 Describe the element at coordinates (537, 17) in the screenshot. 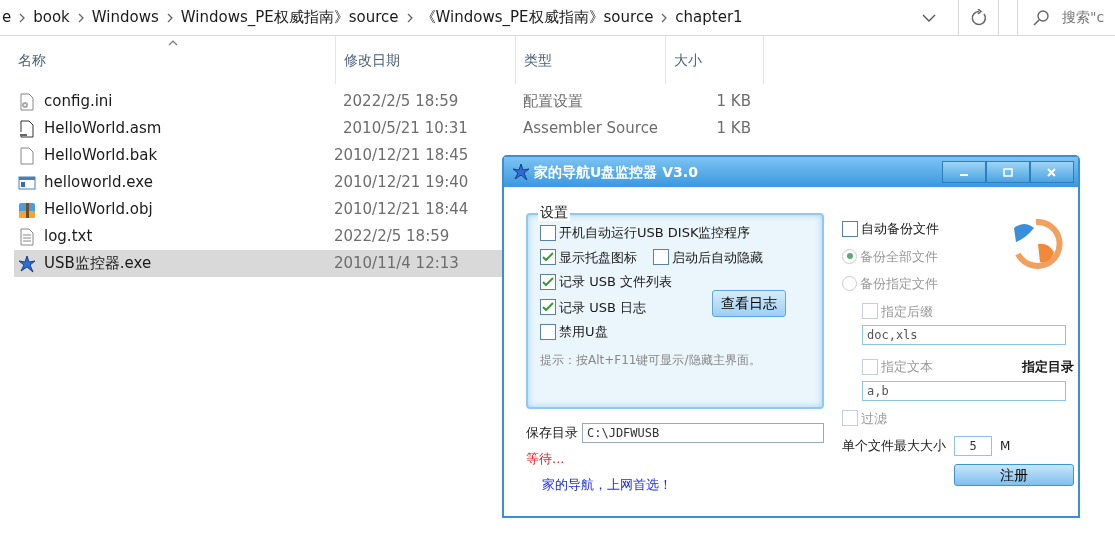

I see `breadcrumb-segment: 《Windows_PE权威指南》source` at that location.